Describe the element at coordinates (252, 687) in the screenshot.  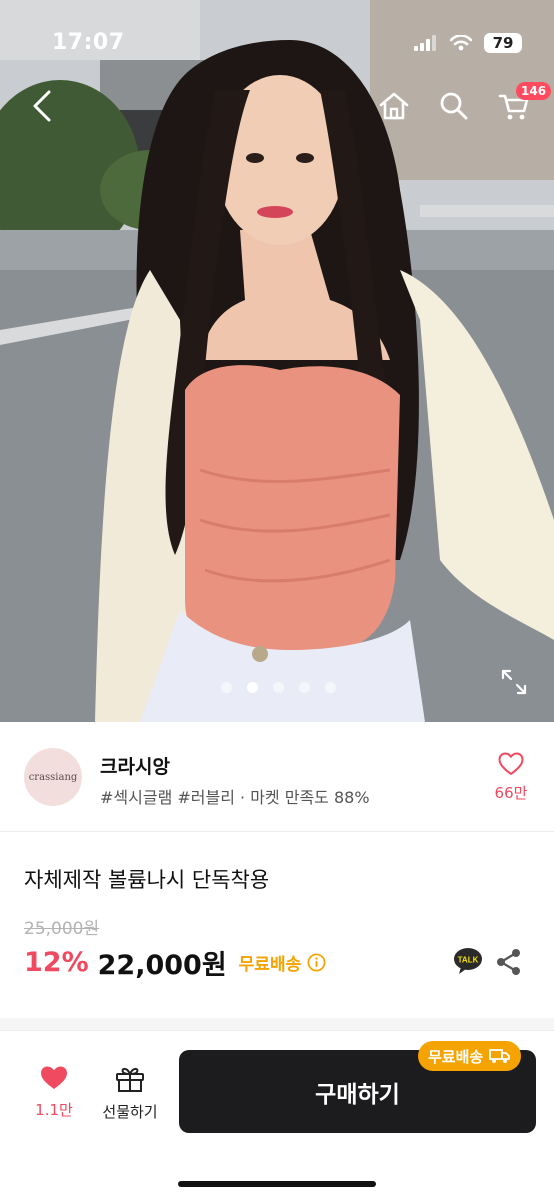
I see `carousel-dot-active` at that location.